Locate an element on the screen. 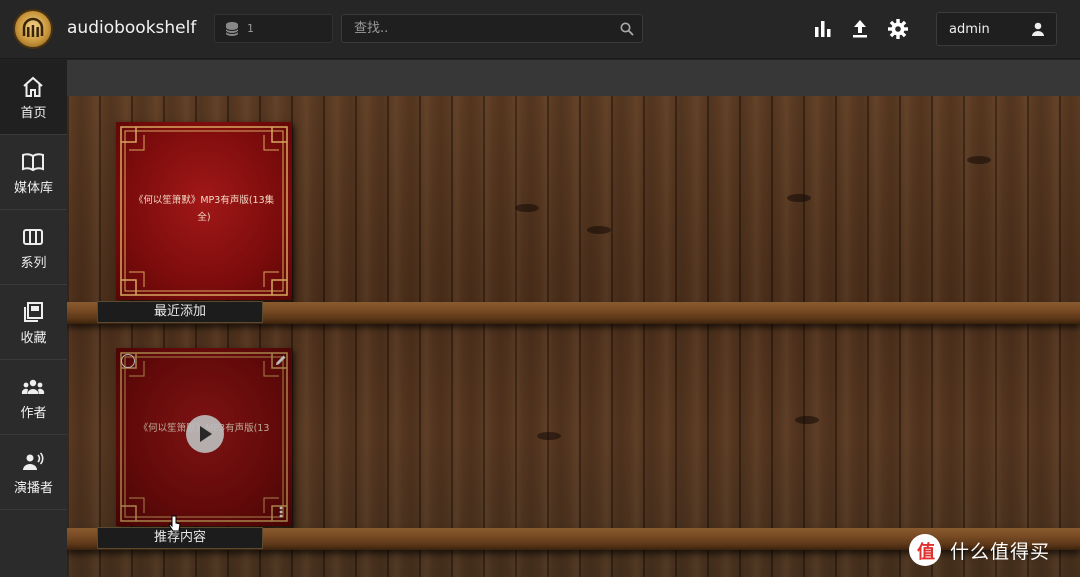 The image size is (1080, 577). sidebar-item-label: 收藏 is located at coordinates (33, 338).